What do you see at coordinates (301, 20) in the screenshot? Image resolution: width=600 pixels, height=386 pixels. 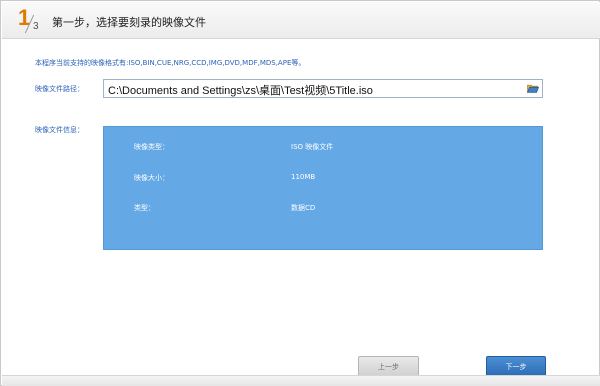 I see `wizard-header: 1 3 第一步，选择要刻录的映像文件` at bounding box center [301, 20].